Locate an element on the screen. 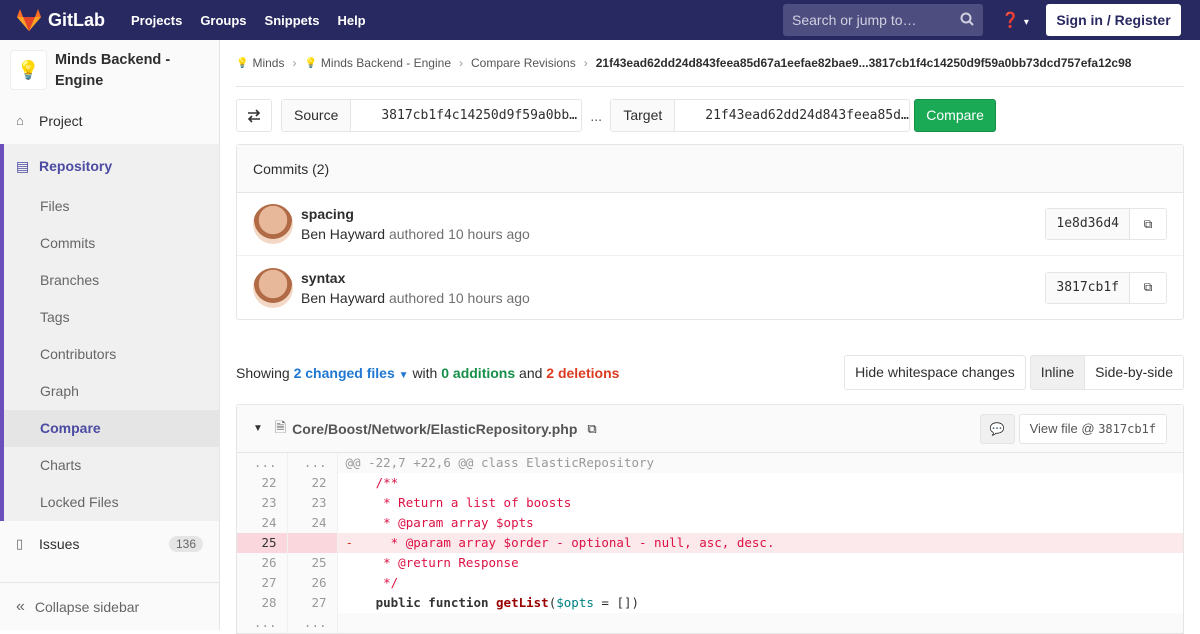  commit-time: authored 10 hours ago is located at coordinates (459, 234).